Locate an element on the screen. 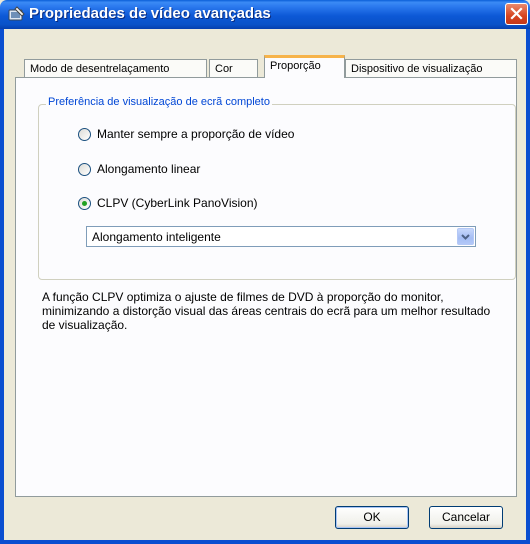 The height and width of the screenshot is (544, 530). tab-label: Cor is located at coordinates (224, 69).